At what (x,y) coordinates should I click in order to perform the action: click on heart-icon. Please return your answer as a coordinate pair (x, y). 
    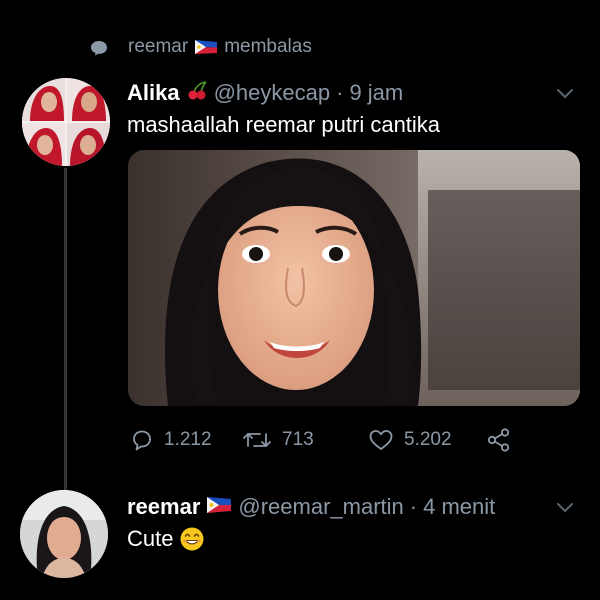
    Looking at the image, I should click on (381, 440).